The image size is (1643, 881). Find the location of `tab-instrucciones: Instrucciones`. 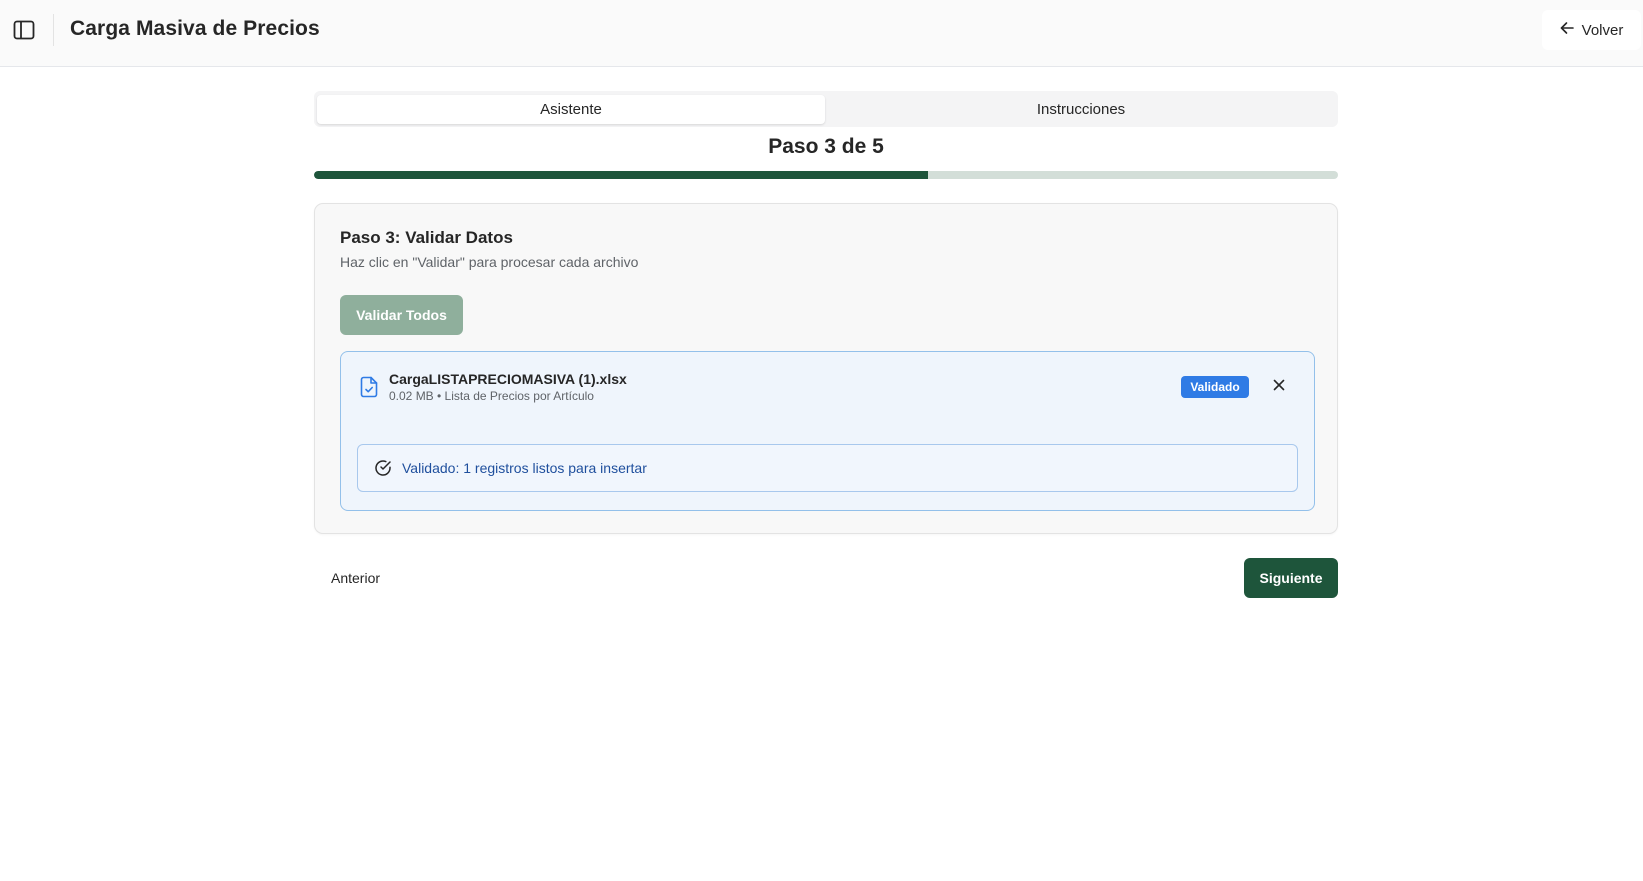

tab-instrucciones: Instrucciones is located at coordinates (1081, 109).